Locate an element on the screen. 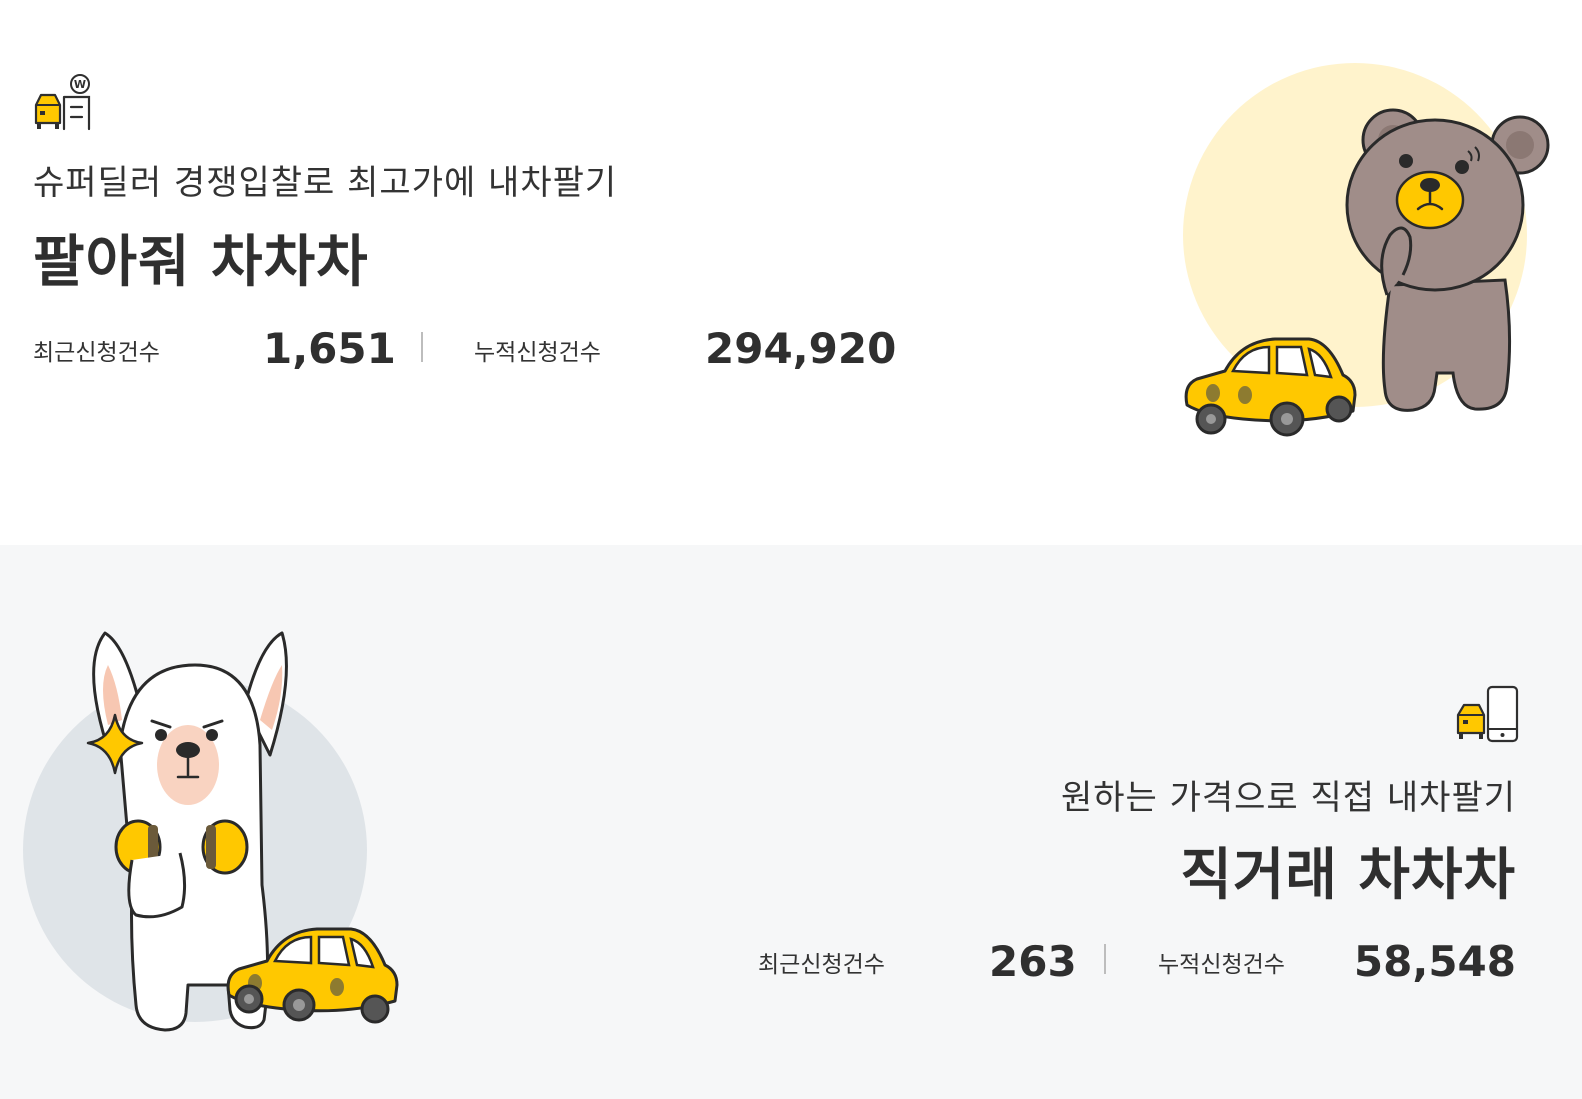 The width and height of the screenshot is (1582, 1099). total-count-value: 58,548 is located at coordinates (1434, 961).